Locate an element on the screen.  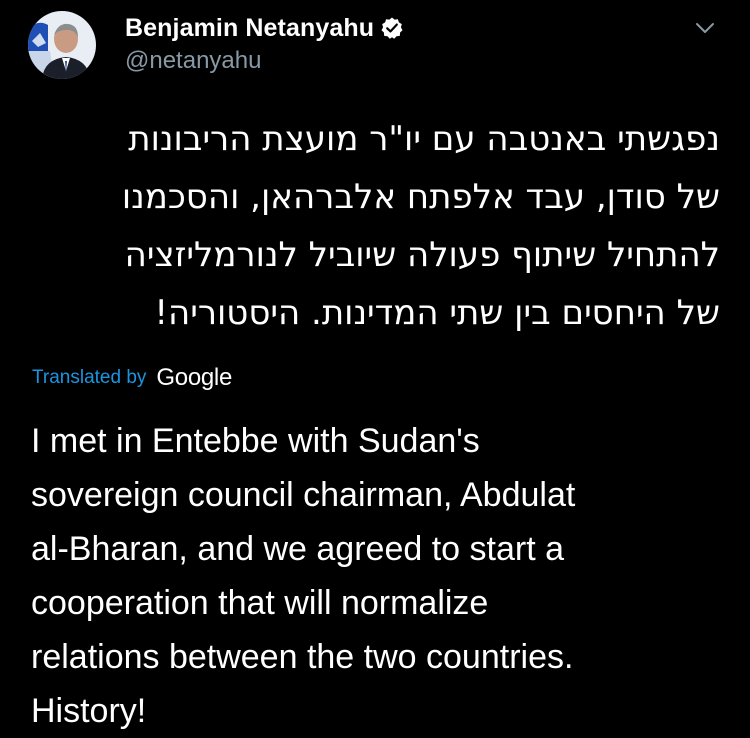
original-line: נפגשתי באנטבה עם יו"ר מועצת הריבונות is located at coordinates (424, 139).